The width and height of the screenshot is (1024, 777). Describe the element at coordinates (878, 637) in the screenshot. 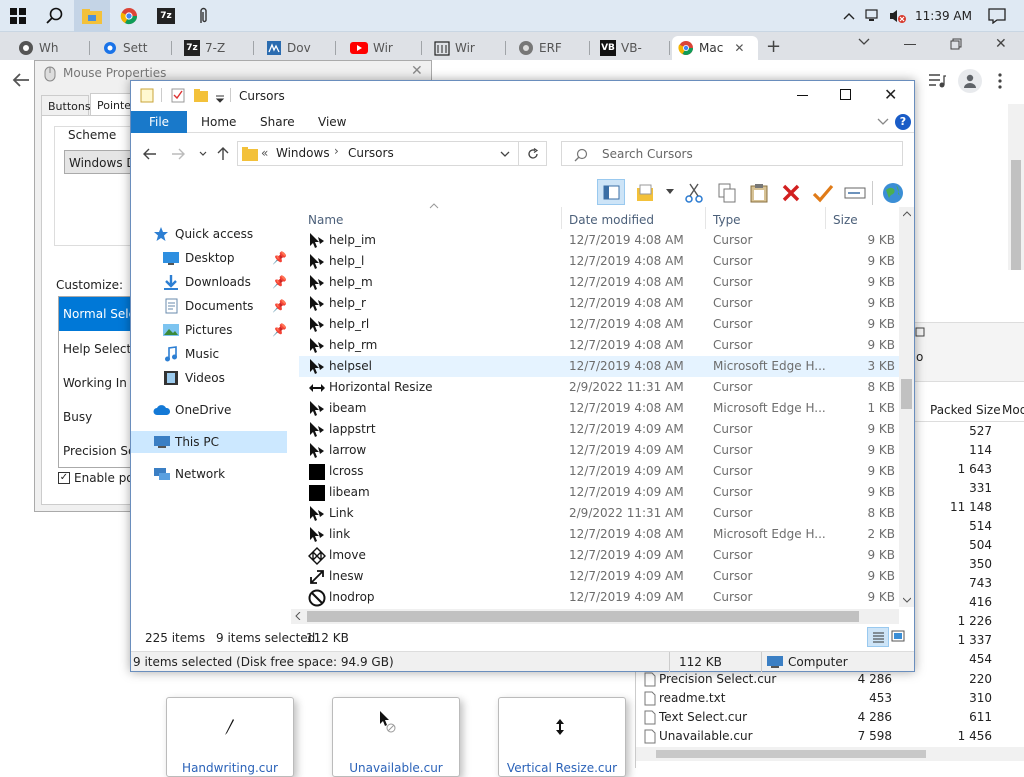

I see `details-view-button` at that location.